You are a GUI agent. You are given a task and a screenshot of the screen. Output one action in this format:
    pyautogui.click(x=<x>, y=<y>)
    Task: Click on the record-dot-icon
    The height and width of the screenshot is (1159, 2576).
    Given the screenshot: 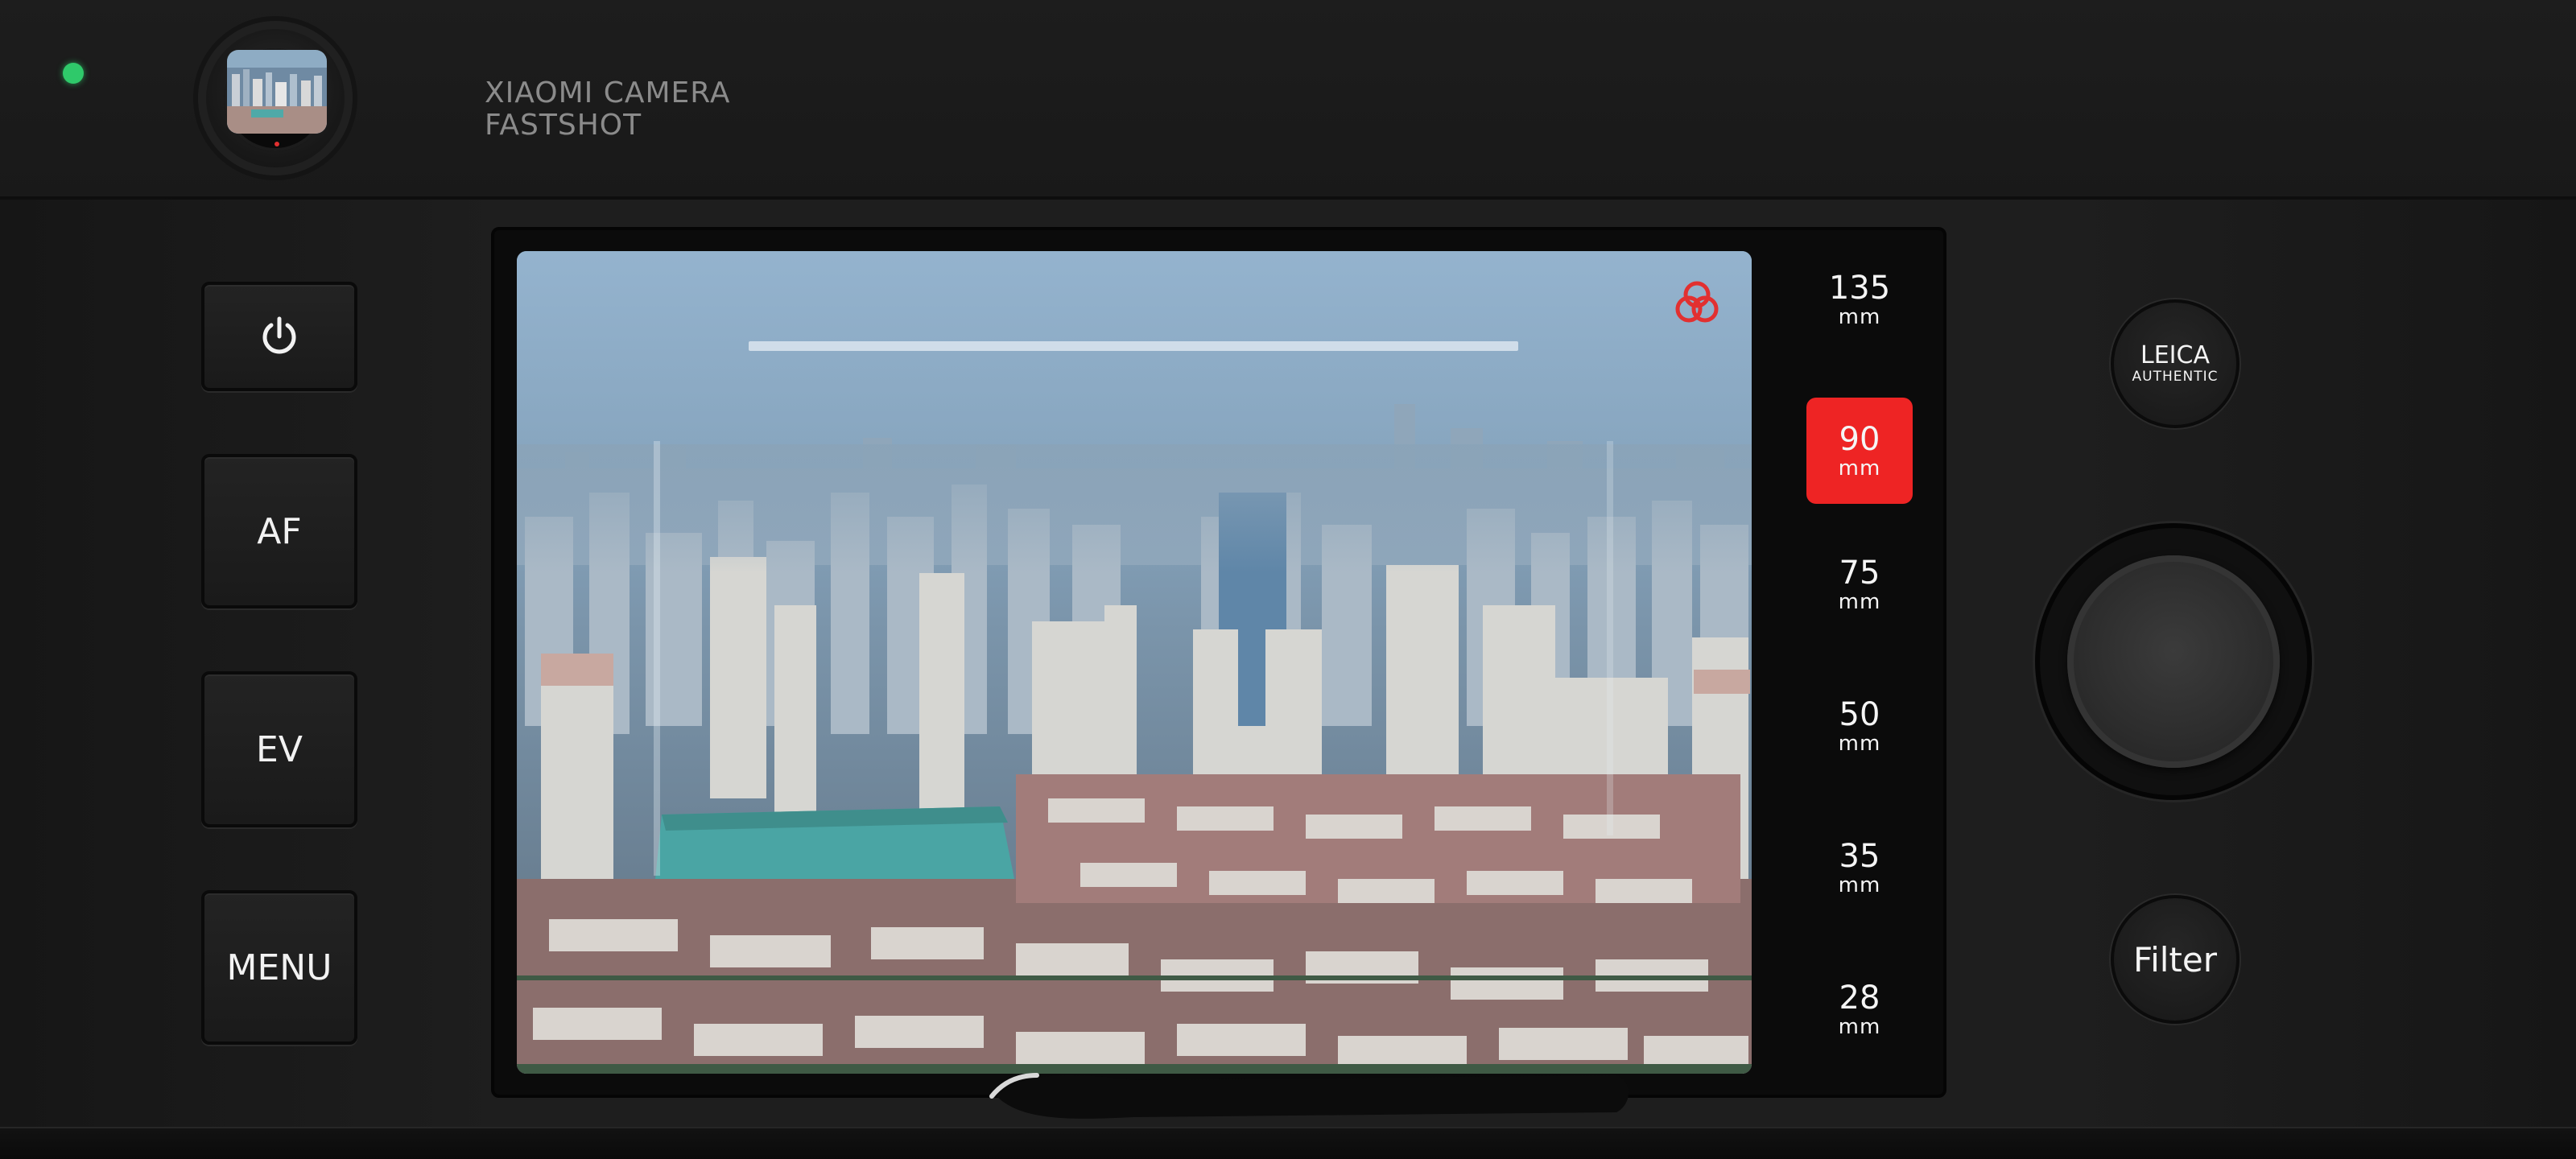 What is the action you would take?
    pyautogui.click(x=277, y=144)
    